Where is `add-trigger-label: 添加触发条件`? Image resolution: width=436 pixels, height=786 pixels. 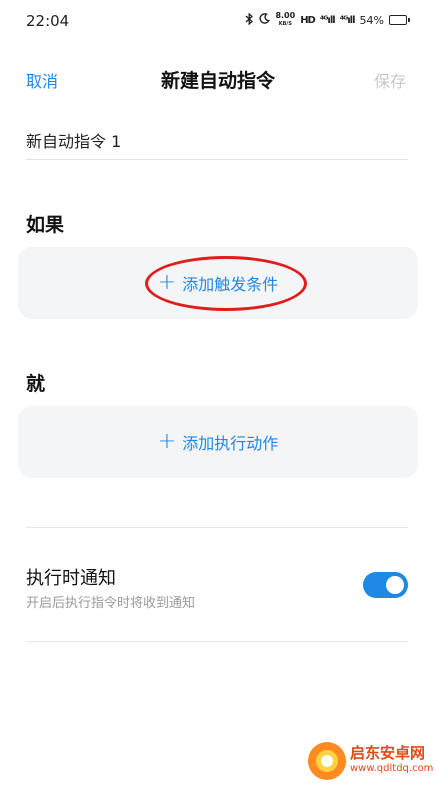
add-trigger-label: 添加触发条件 is located at coordinates (230, 284).